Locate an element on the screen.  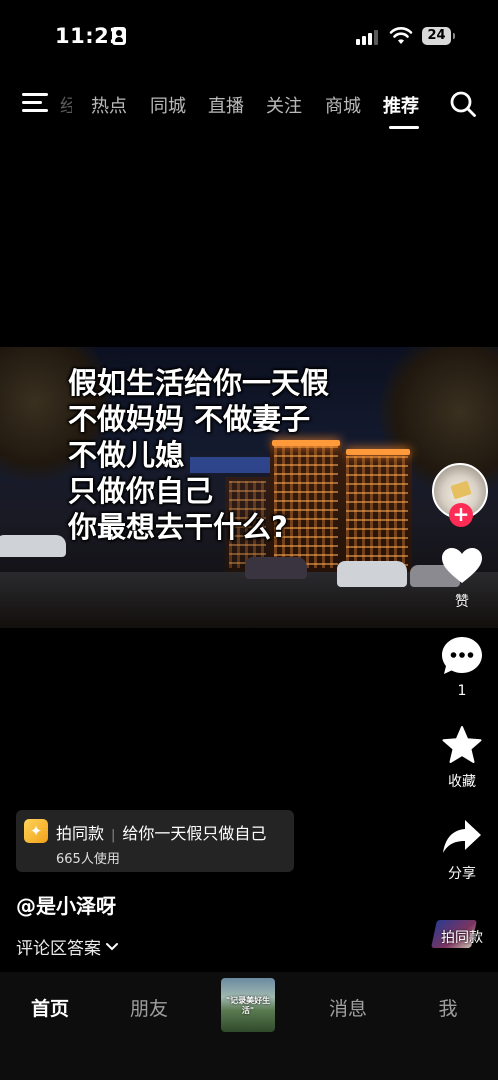
battery-icon: 24 is located at coordinates (438, 36).